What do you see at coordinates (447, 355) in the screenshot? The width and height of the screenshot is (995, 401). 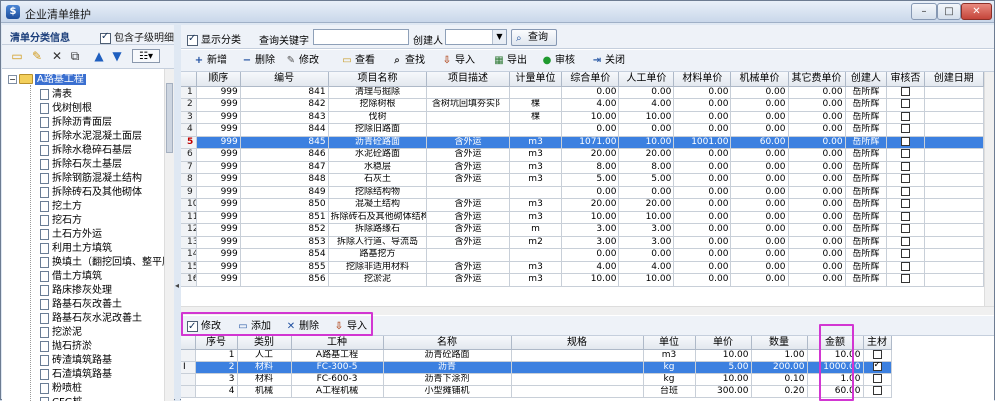 I see `cell-name: 沥青砼路面` at bounding box center [447, 355].